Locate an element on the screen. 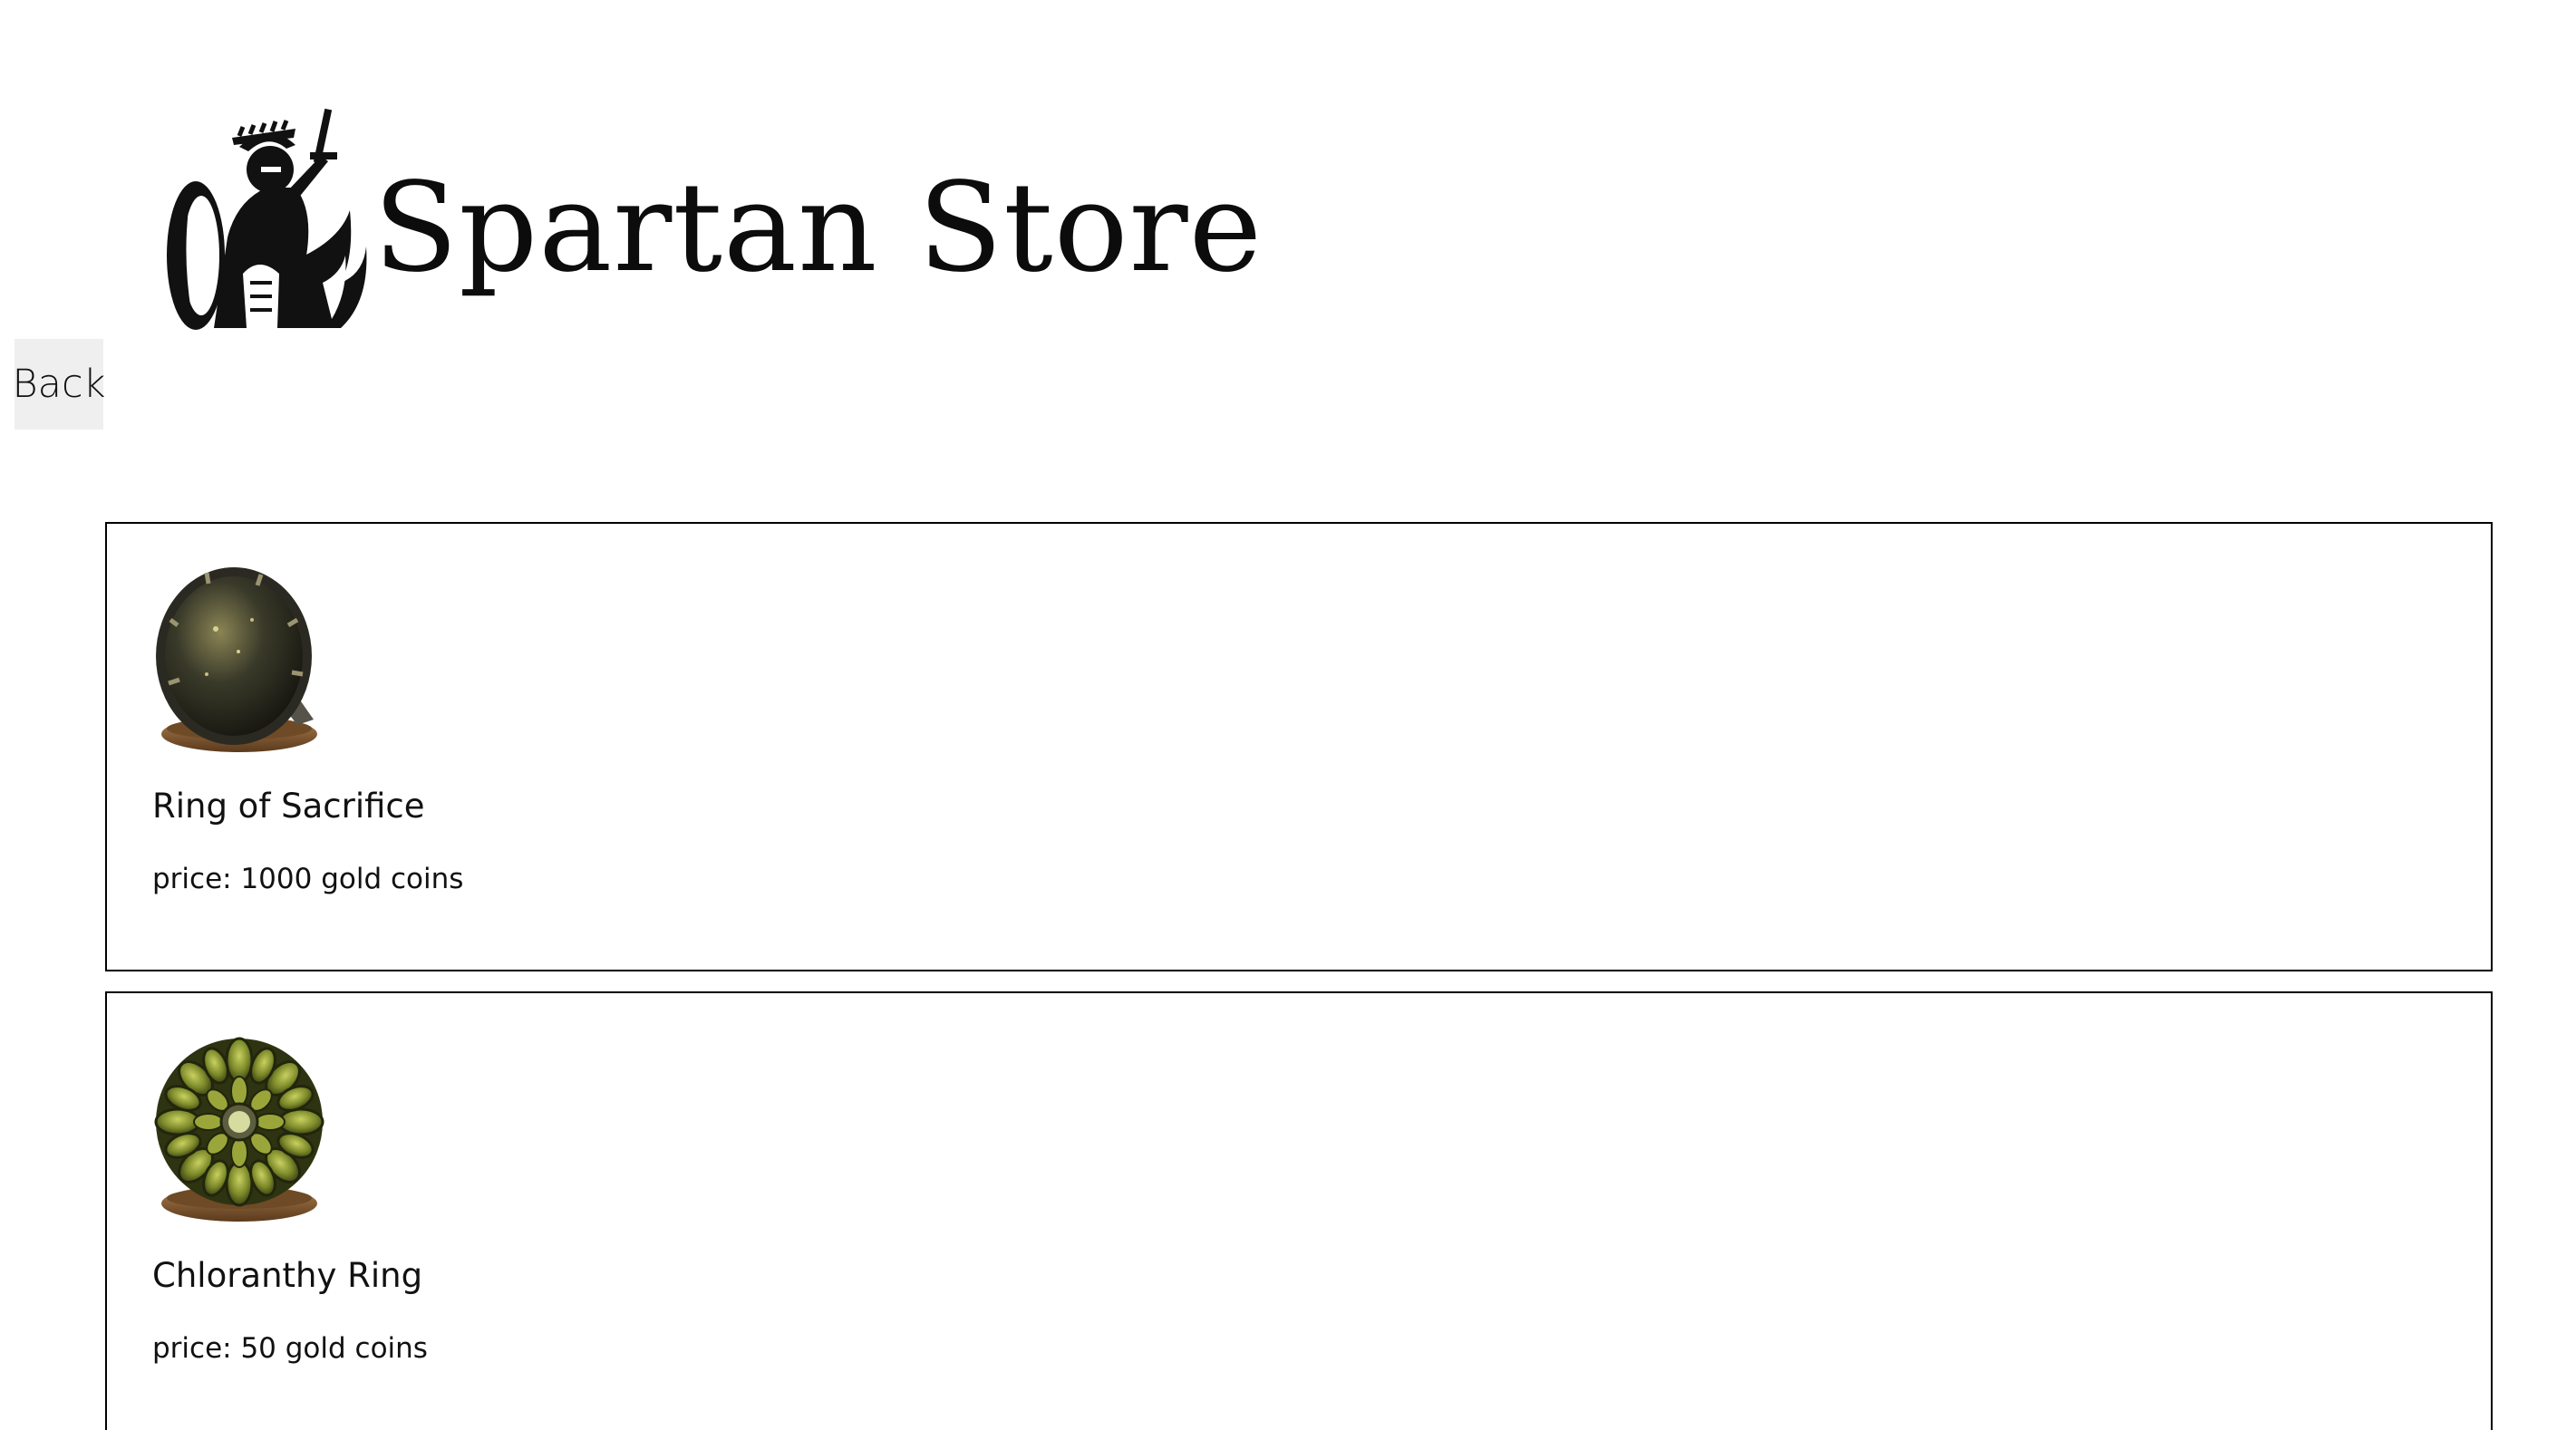 The height and width of the screenshot is (1430, 2576). store-logo: Spartan Store is located at coordinates (711, 223).